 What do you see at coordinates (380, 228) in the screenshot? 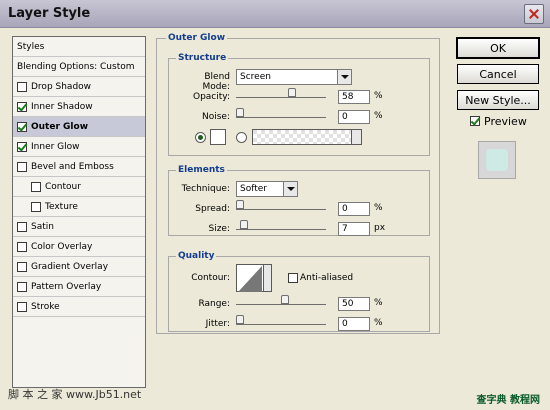
I see `size-unit: px` at bounding box center [380, 228].